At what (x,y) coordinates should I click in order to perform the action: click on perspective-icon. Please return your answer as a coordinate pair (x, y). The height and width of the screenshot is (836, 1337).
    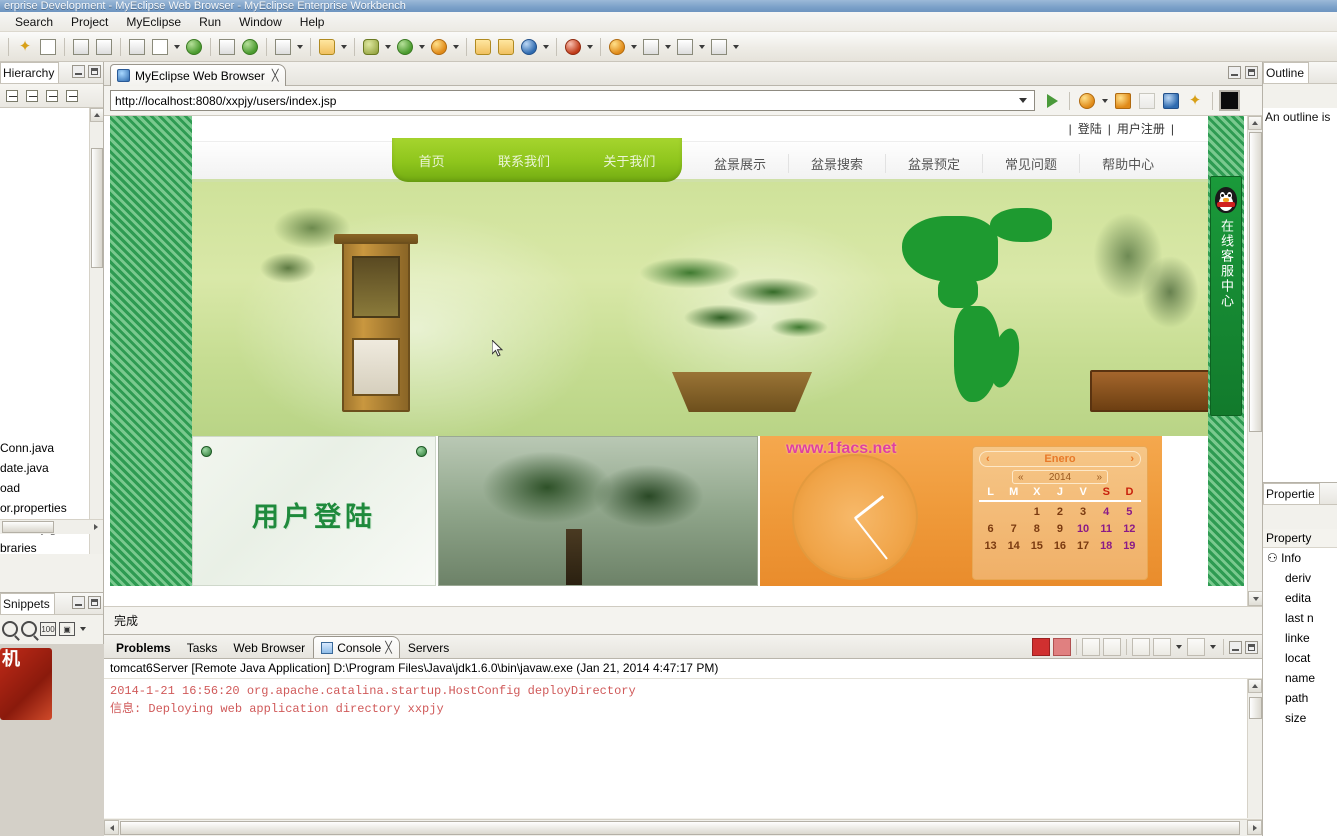
    Looking at the image, I should click on (283, 47).